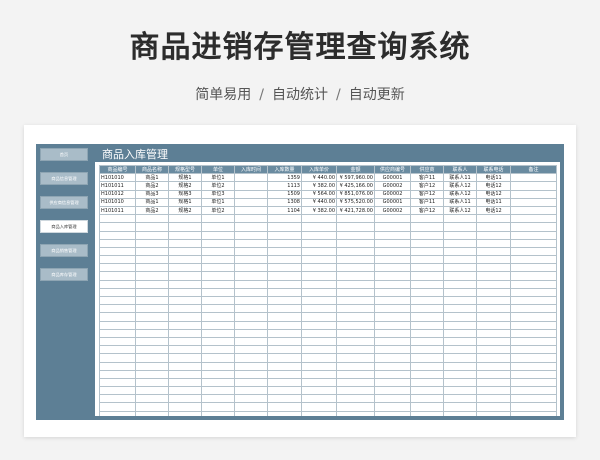 The height and width of the screenshot is (460, 600). Describe the element at coordinates (152, 178) in the screenshot. I see `table-cell: 商品1` at that location.